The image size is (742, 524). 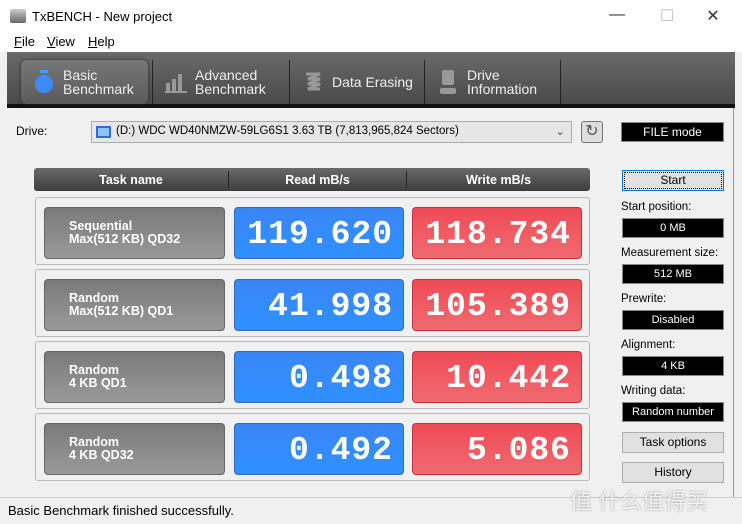 I want to click on chevron-down-icon: ⌄, so click(x=560, y=132).